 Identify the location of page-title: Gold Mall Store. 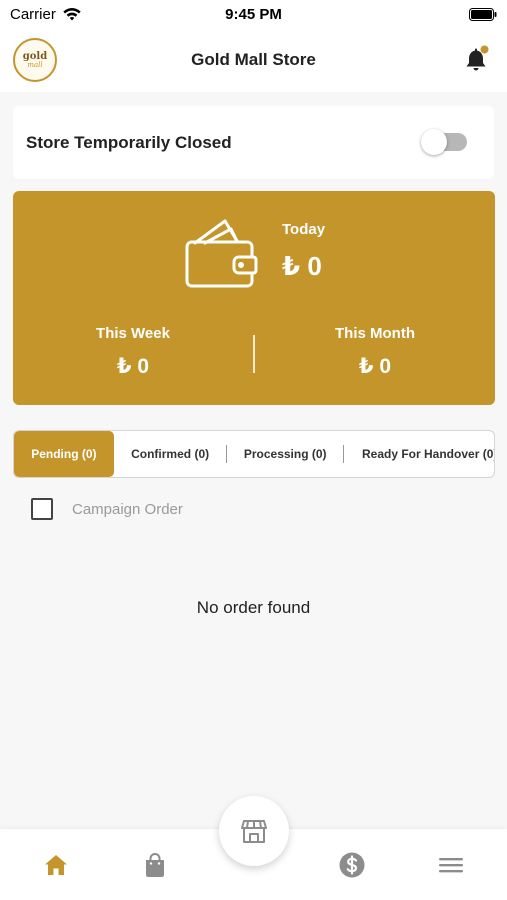
(253, 59).